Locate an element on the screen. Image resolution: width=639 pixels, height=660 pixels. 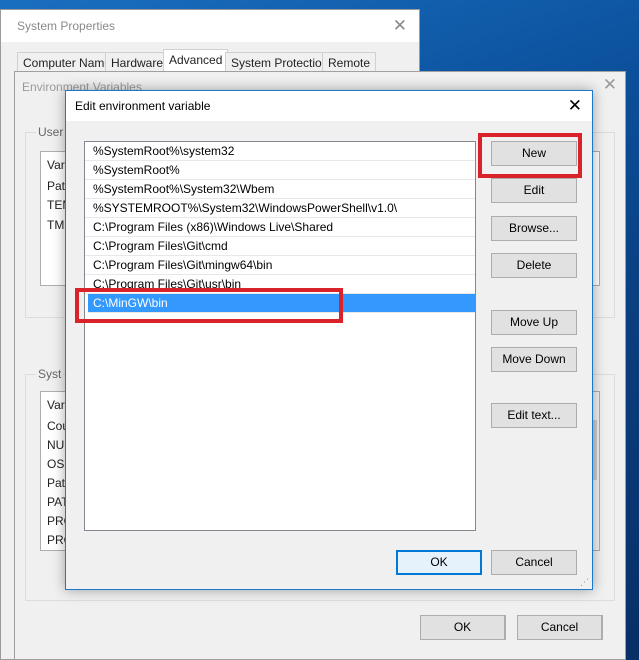
ok-button: OK is located at coordinates (439, 562).